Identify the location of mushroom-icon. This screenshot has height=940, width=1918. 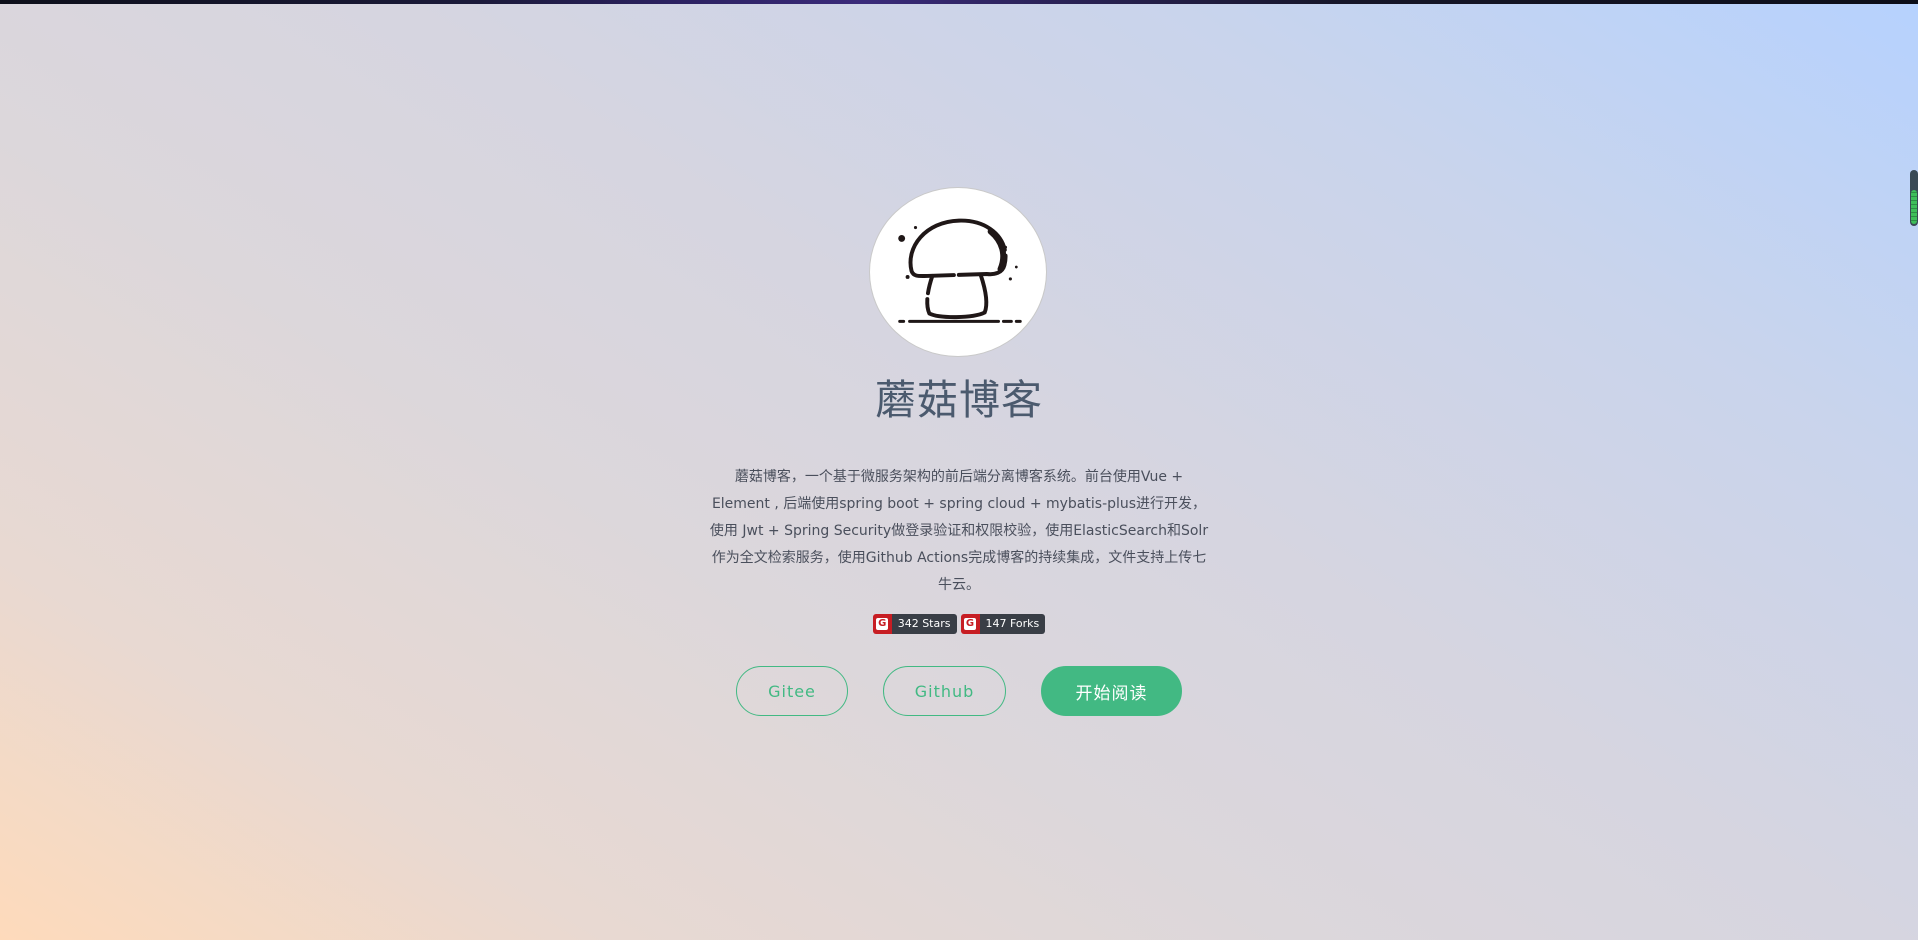
(960, 270).